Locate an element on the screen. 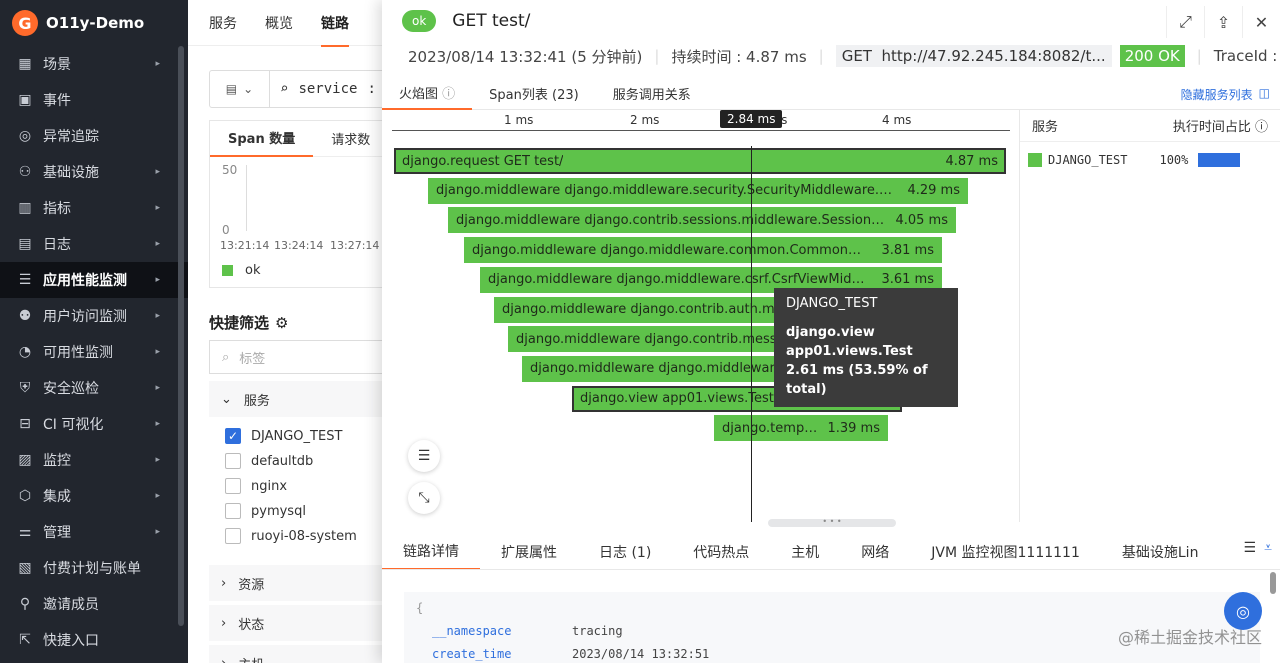  sidebar-item-label: 邀请成员 is located at coordinates (71, 605).